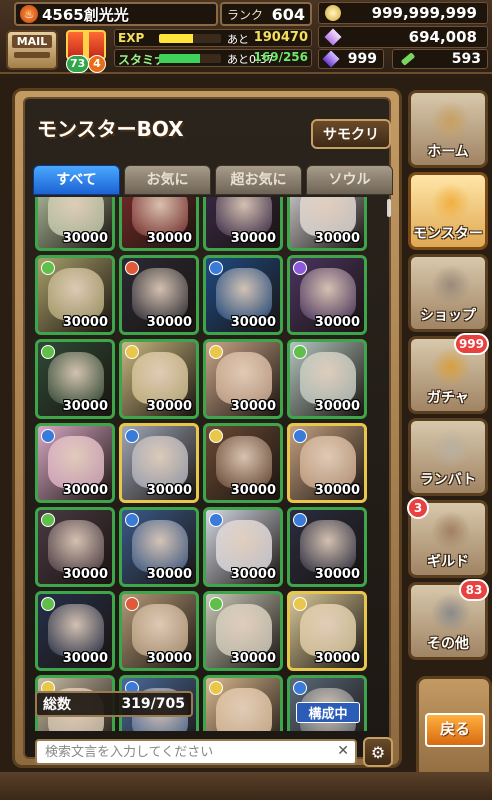  I want to click on player-name-box: ♨ 4565創光光, so click(116, 14).